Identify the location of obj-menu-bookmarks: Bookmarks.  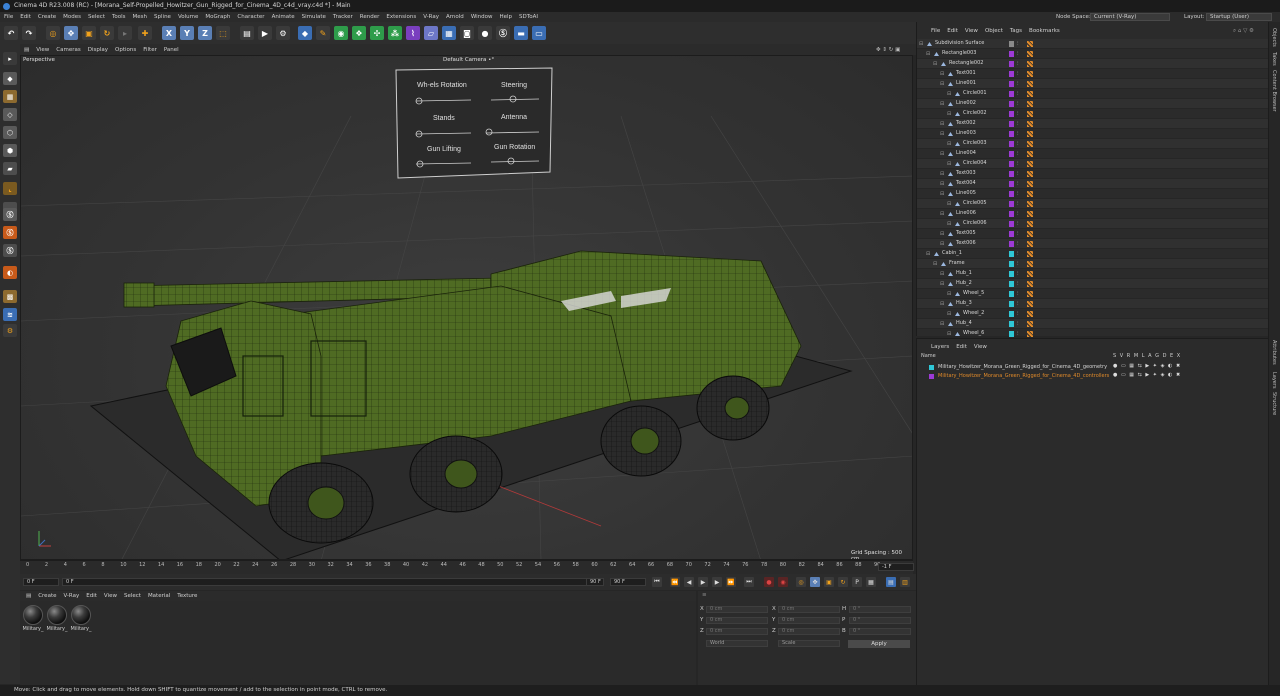
(1044, 31).